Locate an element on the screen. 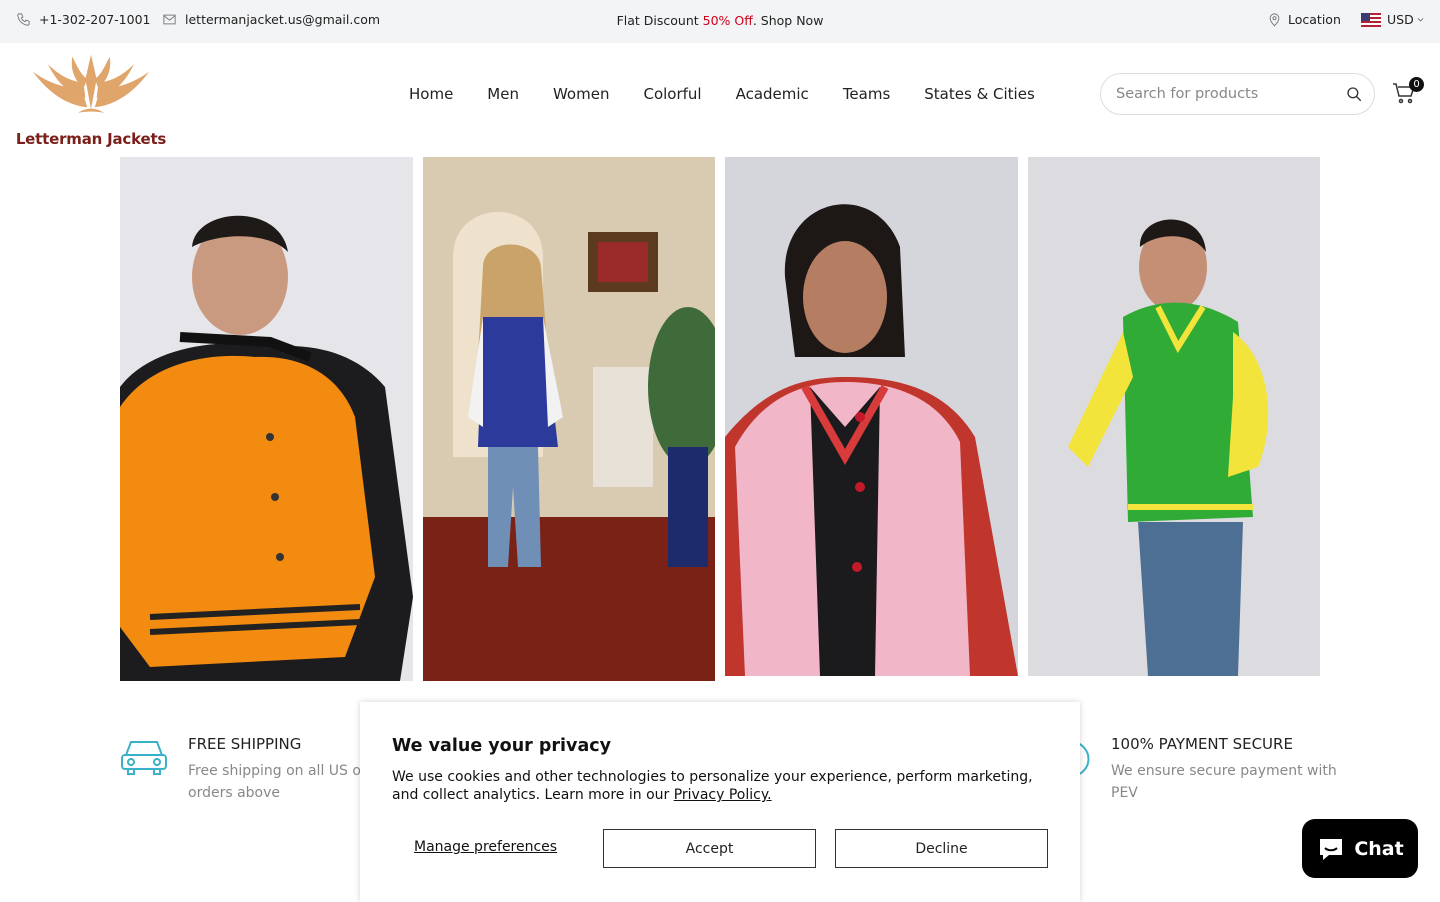 This screenshot has width=1440, height=902. site-logo: Letterman Jackets is located at coordinates (91, 99).